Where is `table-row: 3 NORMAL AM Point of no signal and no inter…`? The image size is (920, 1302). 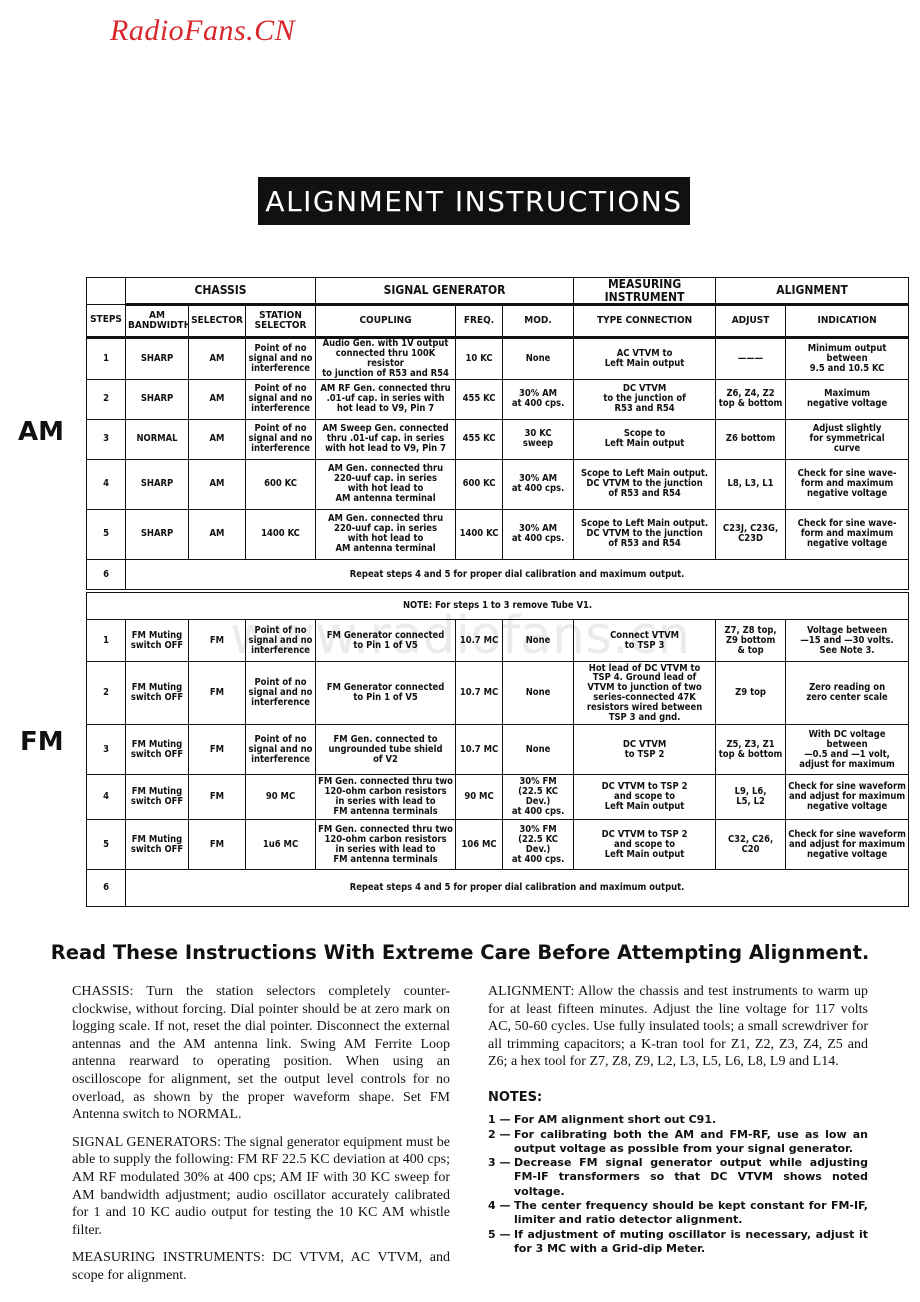 table-row: 3 NORMAL AM Point of no signal and no inter… is located at coordinates (498, 439).